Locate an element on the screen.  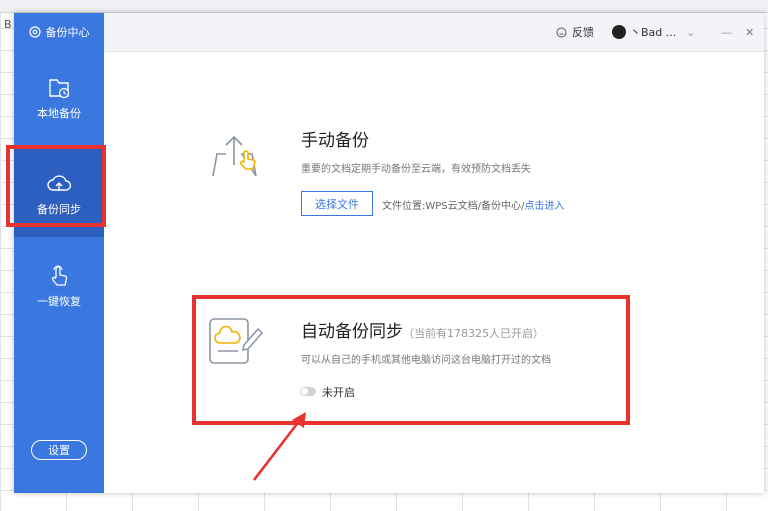
spreadsheet-header is located at coordinates (384, 6).